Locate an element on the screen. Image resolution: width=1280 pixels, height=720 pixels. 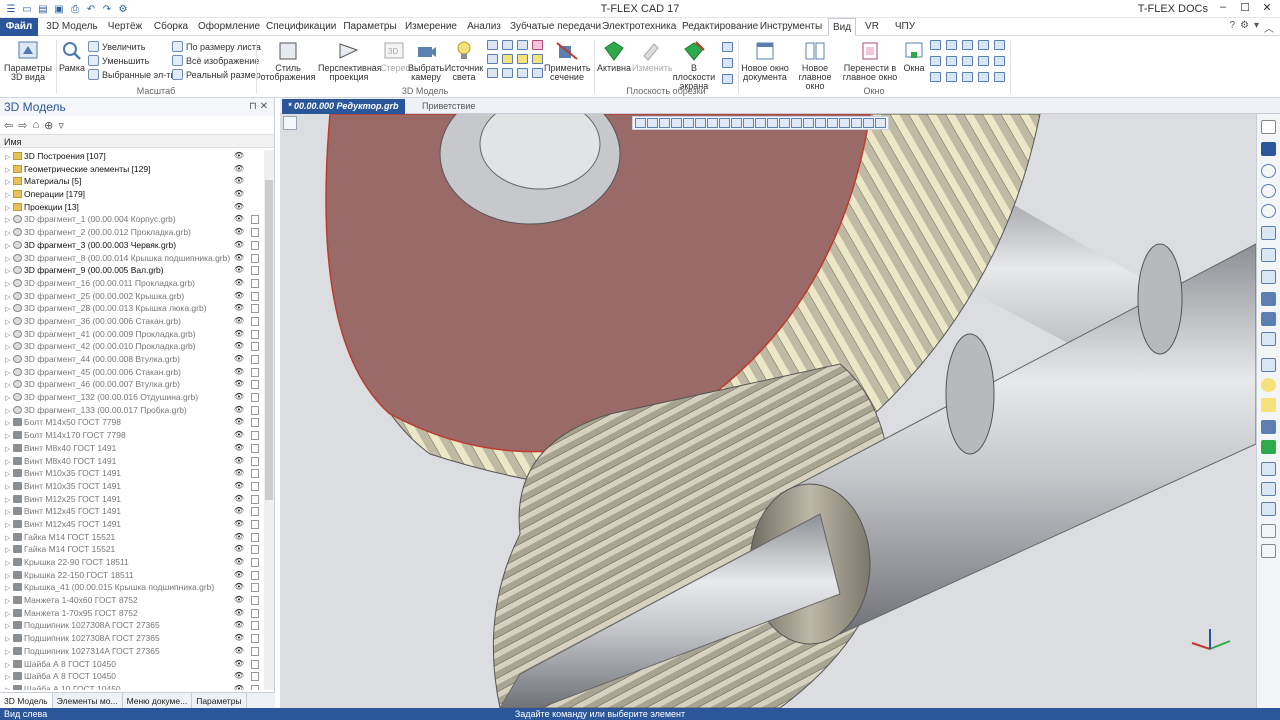
text-a2-icon is located at coordinates (1268, 551).